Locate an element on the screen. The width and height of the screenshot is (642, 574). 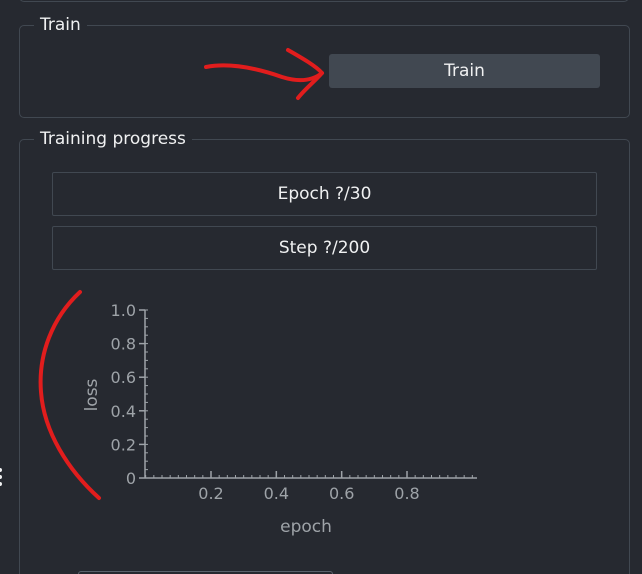
y-tick-label: 0.8 is located at coordinates (123, 344).